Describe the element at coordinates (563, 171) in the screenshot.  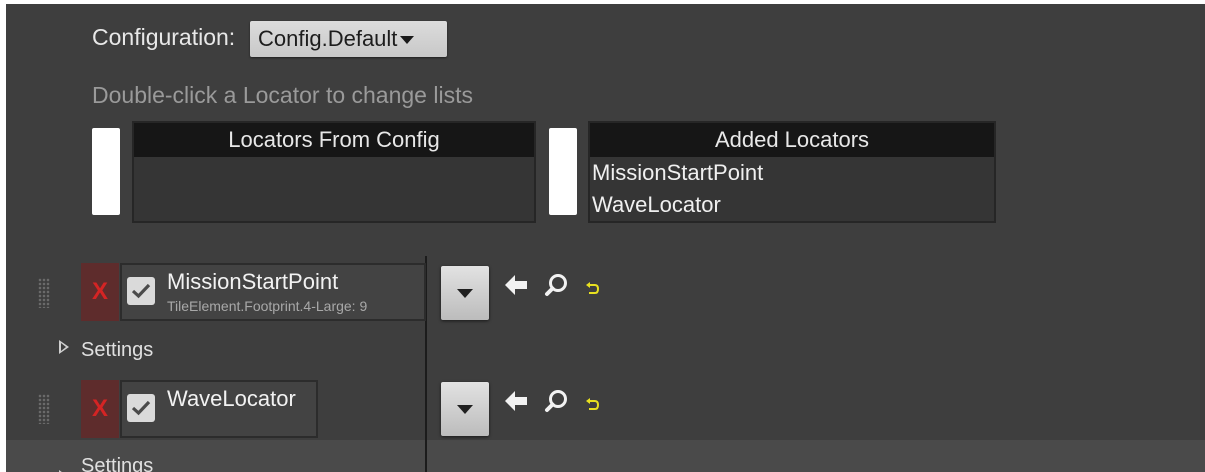
I see `list-color-swatch-right` at that location.